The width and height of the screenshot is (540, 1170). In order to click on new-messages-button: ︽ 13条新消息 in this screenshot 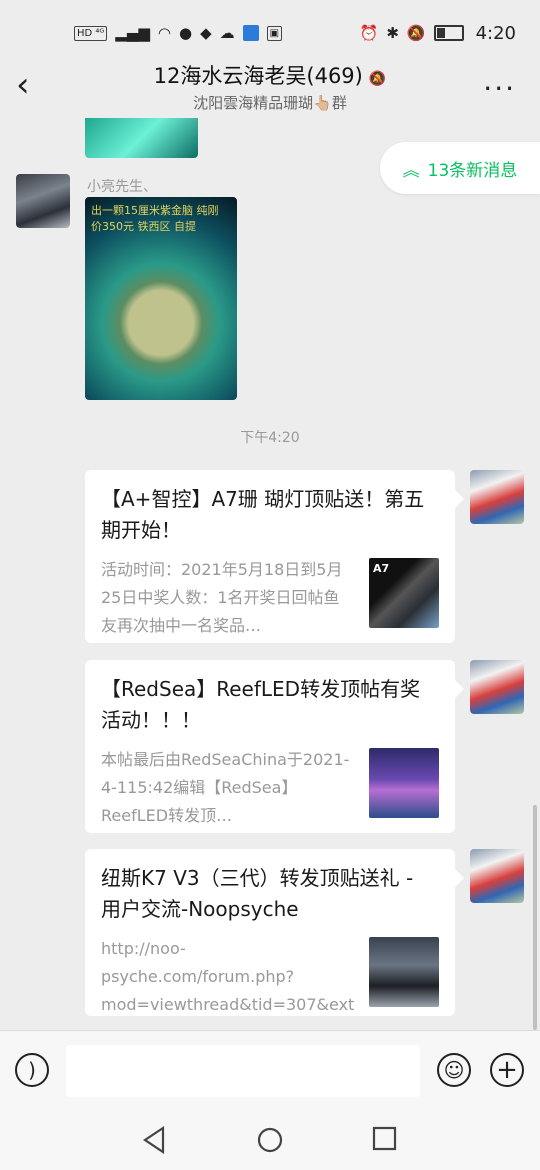, I will do `click(460, 168)`.